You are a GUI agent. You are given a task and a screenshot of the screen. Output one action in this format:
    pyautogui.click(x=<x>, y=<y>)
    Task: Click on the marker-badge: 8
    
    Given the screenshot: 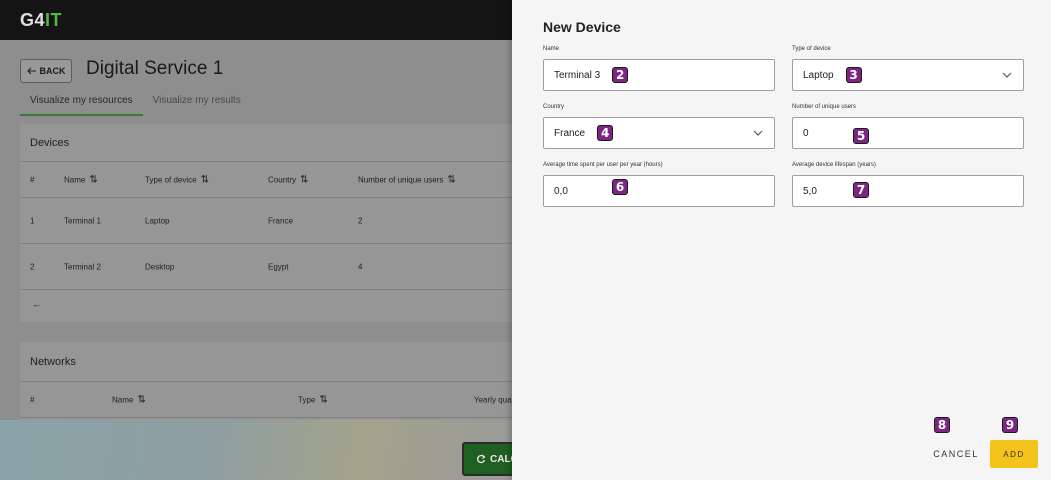 What is the action you would take?
    pyautogui.click(x=942, y=425)
    